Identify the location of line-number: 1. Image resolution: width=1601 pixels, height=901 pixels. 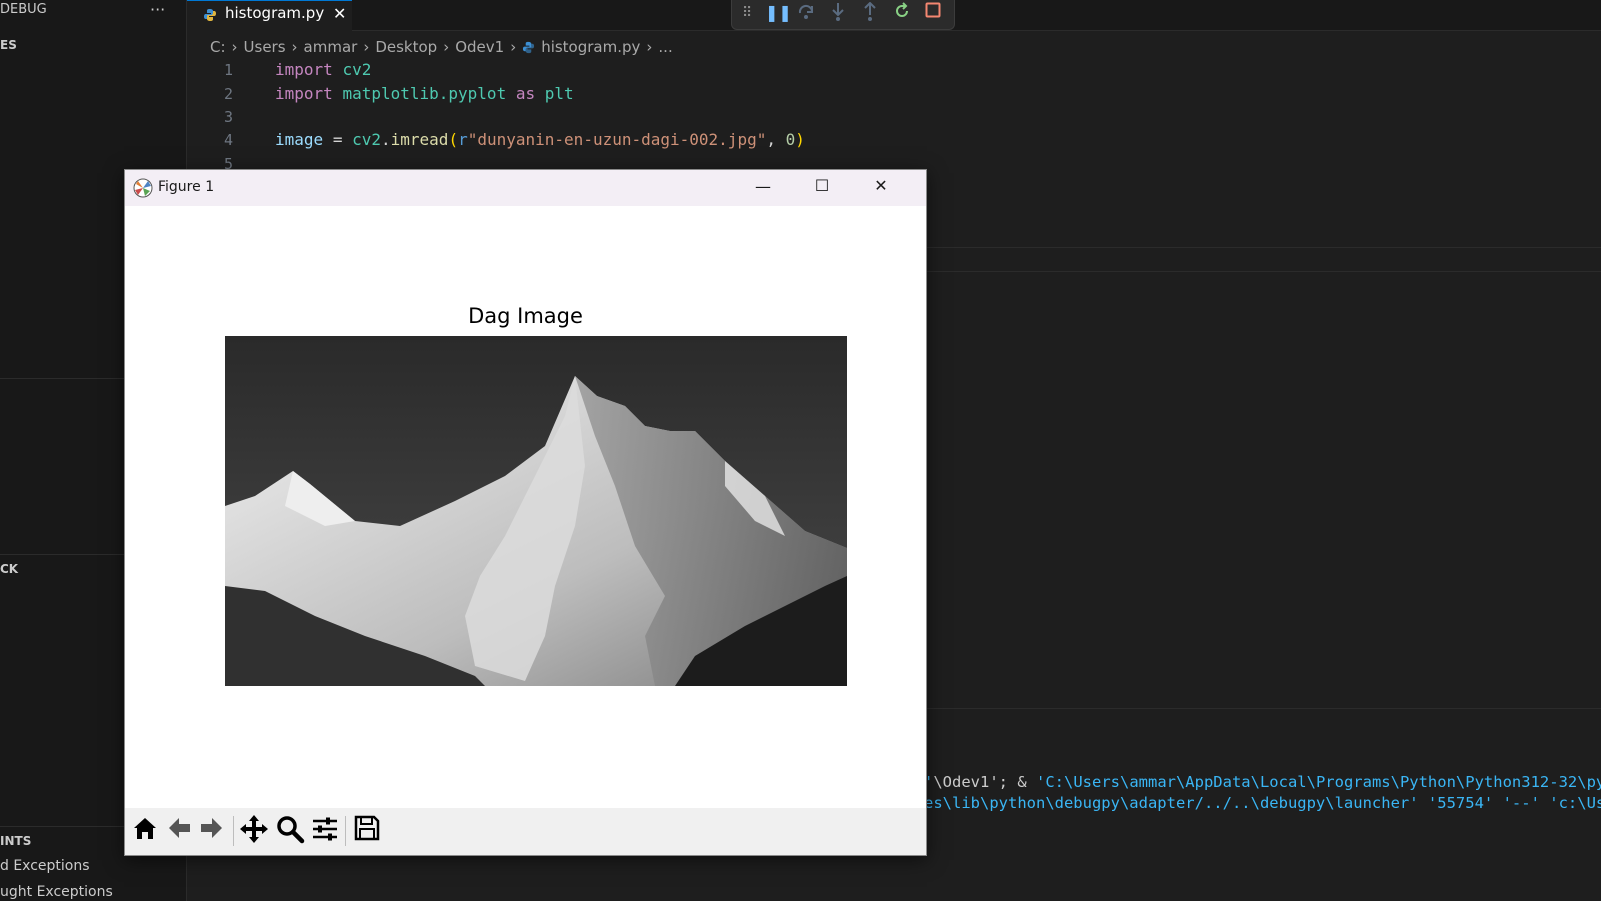
(228, 70).